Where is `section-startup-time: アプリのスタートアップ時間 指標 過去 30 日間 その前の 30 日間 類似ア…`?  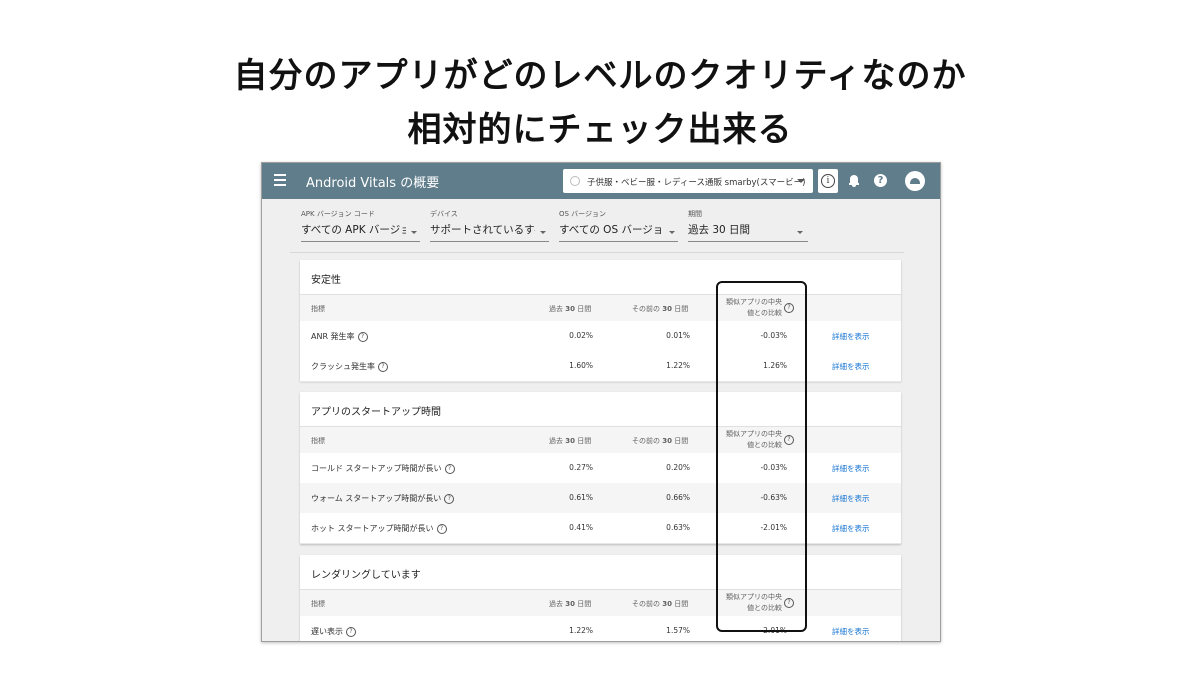
section-startup-time: アプリのスタートアップ時間 指標 過去 30 日間 その前の 30 日間 類似ア… is located at coordinates (600, 468).